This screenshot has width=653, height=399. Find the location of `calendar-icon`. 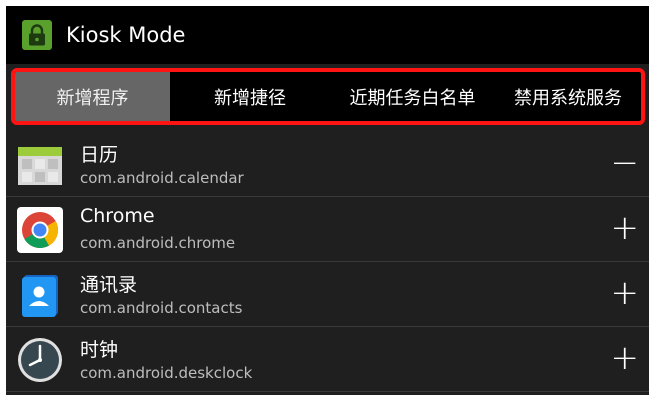

calendar-icon is located at coordinates (40, 165).